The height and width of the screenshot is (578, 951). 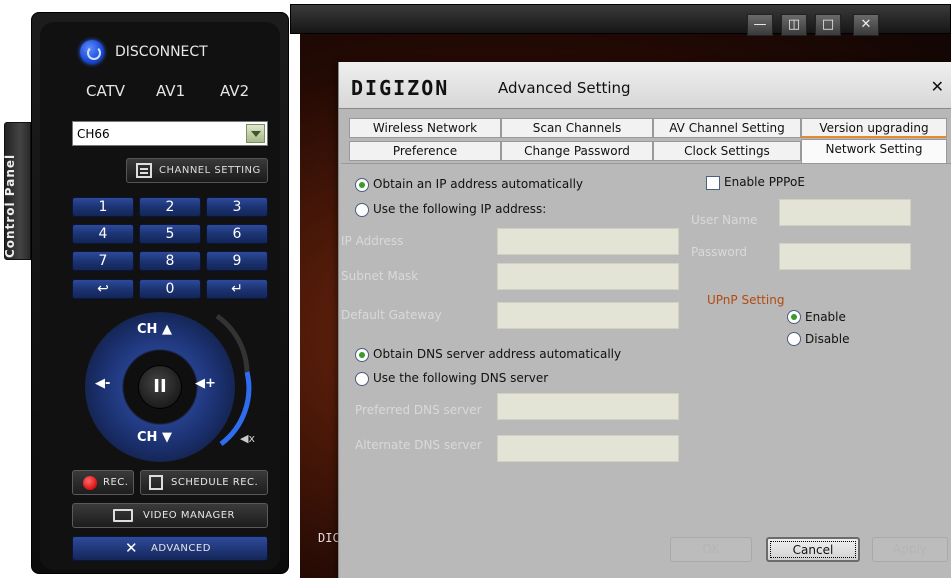 I want to click on key-6: 6, so click(x=237, y=234).